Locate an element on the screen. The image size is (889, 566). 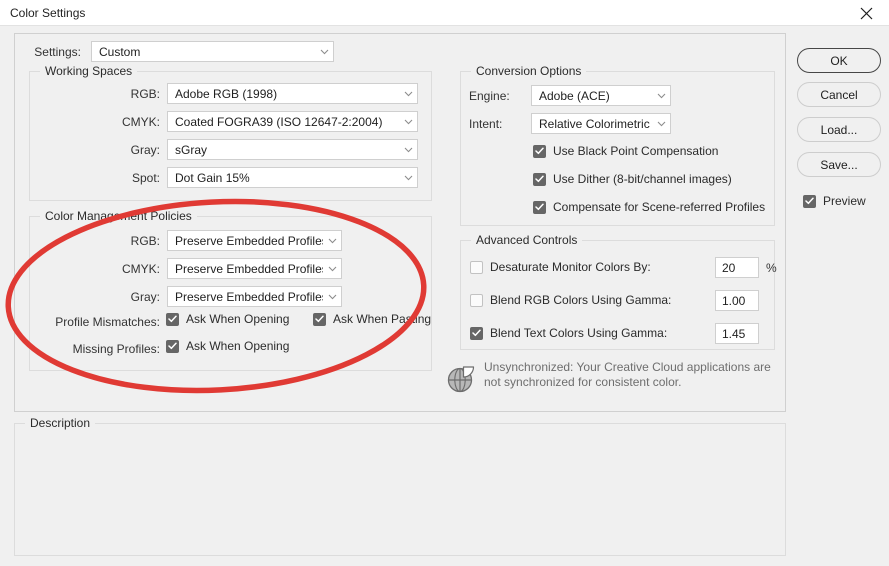
policies-cmyk-value: Preserve Embedded Profiles is located at coordinates (249, 268).